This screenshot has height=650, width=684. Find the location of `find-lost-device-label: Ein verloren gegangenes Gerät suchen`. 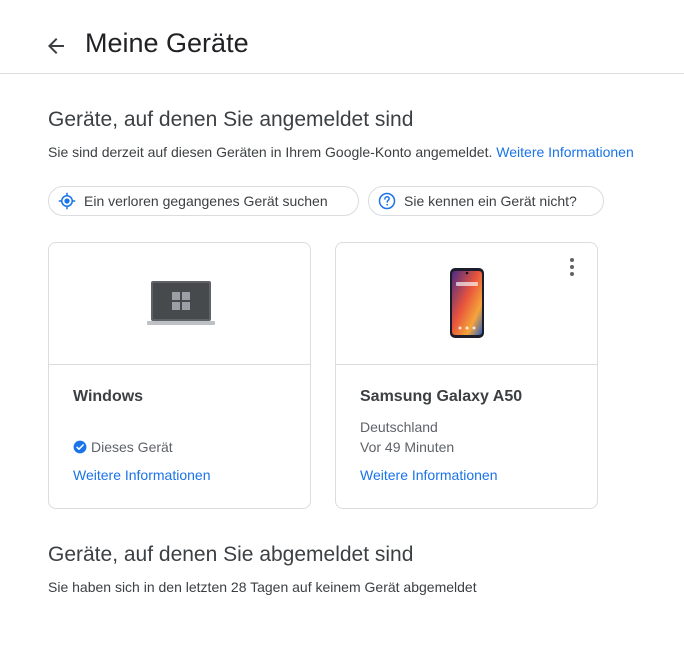

find-lost-device-label: Ein verloren gegangenes Gerät suchen is located at coordinates (206, 201).